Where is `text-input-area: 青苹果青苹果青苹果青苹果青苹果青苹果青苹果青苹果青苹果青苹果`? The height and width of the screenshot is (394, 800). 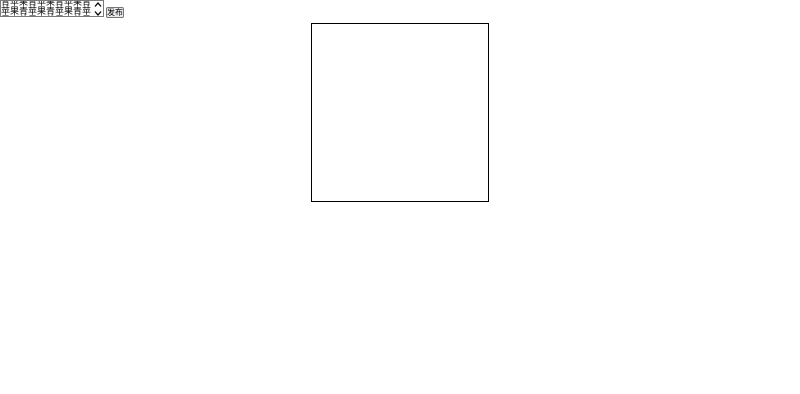 text-input-area: 青苹果青苹果青苹果青苹果青苹果青苹果青苹果青苹果青苹果青苹果 is located at coordinates (52, 8).